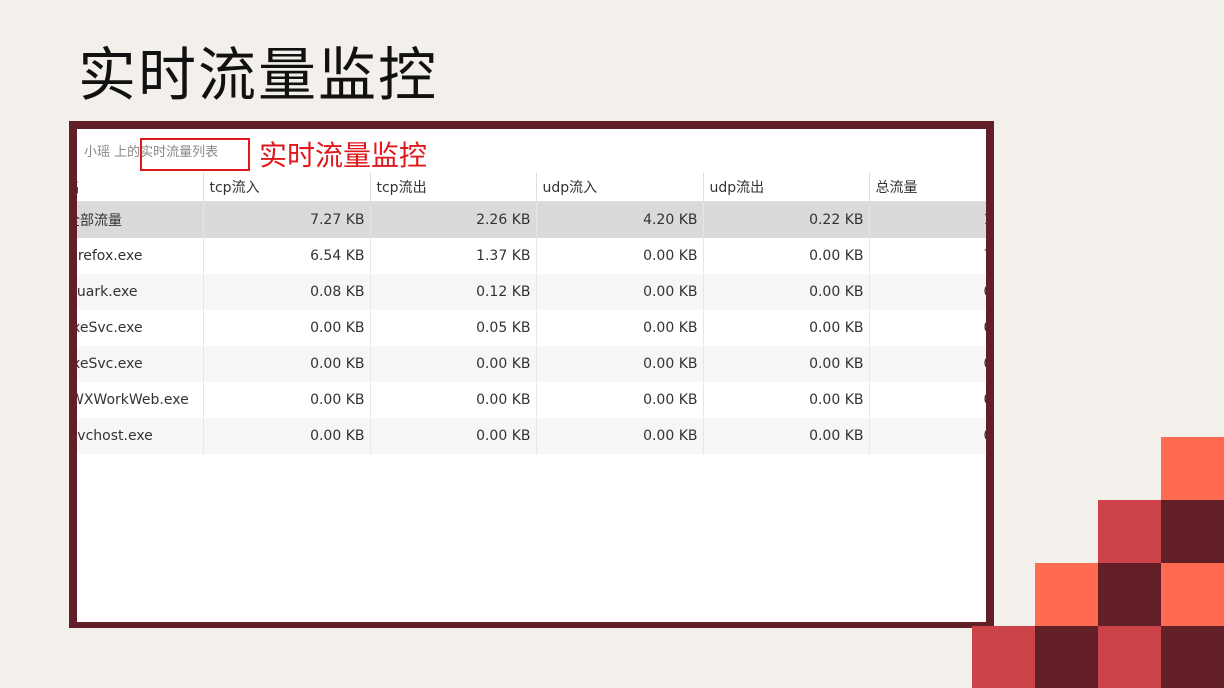  Describe the element at coordinates (140, 219) in the screenshot. I see `cell-name: 全部流量` at that location.